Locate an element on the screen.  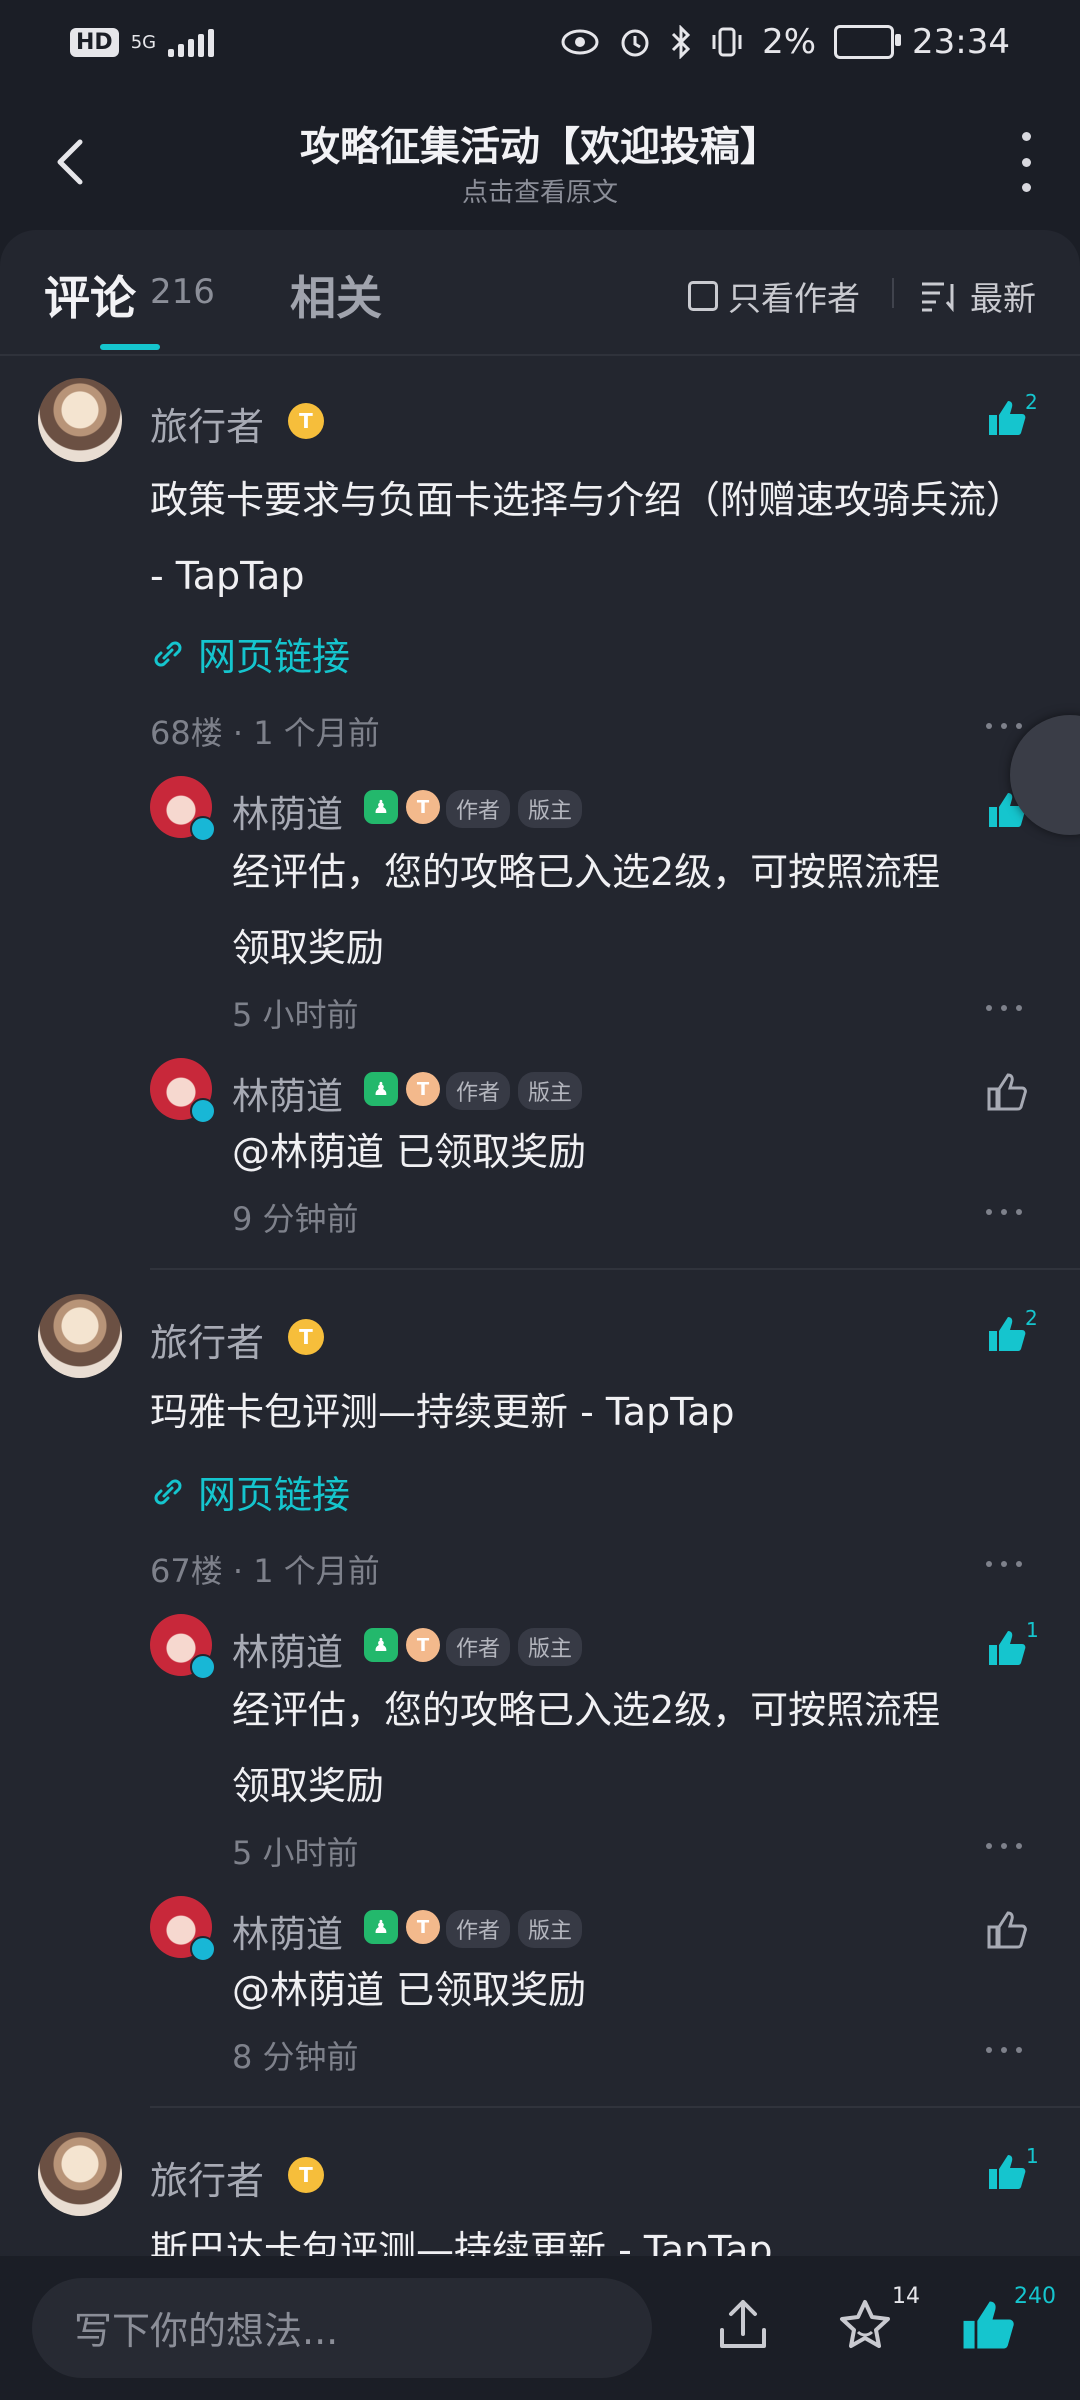
likes-count: 240 is located at coordinates (1035, 2296).